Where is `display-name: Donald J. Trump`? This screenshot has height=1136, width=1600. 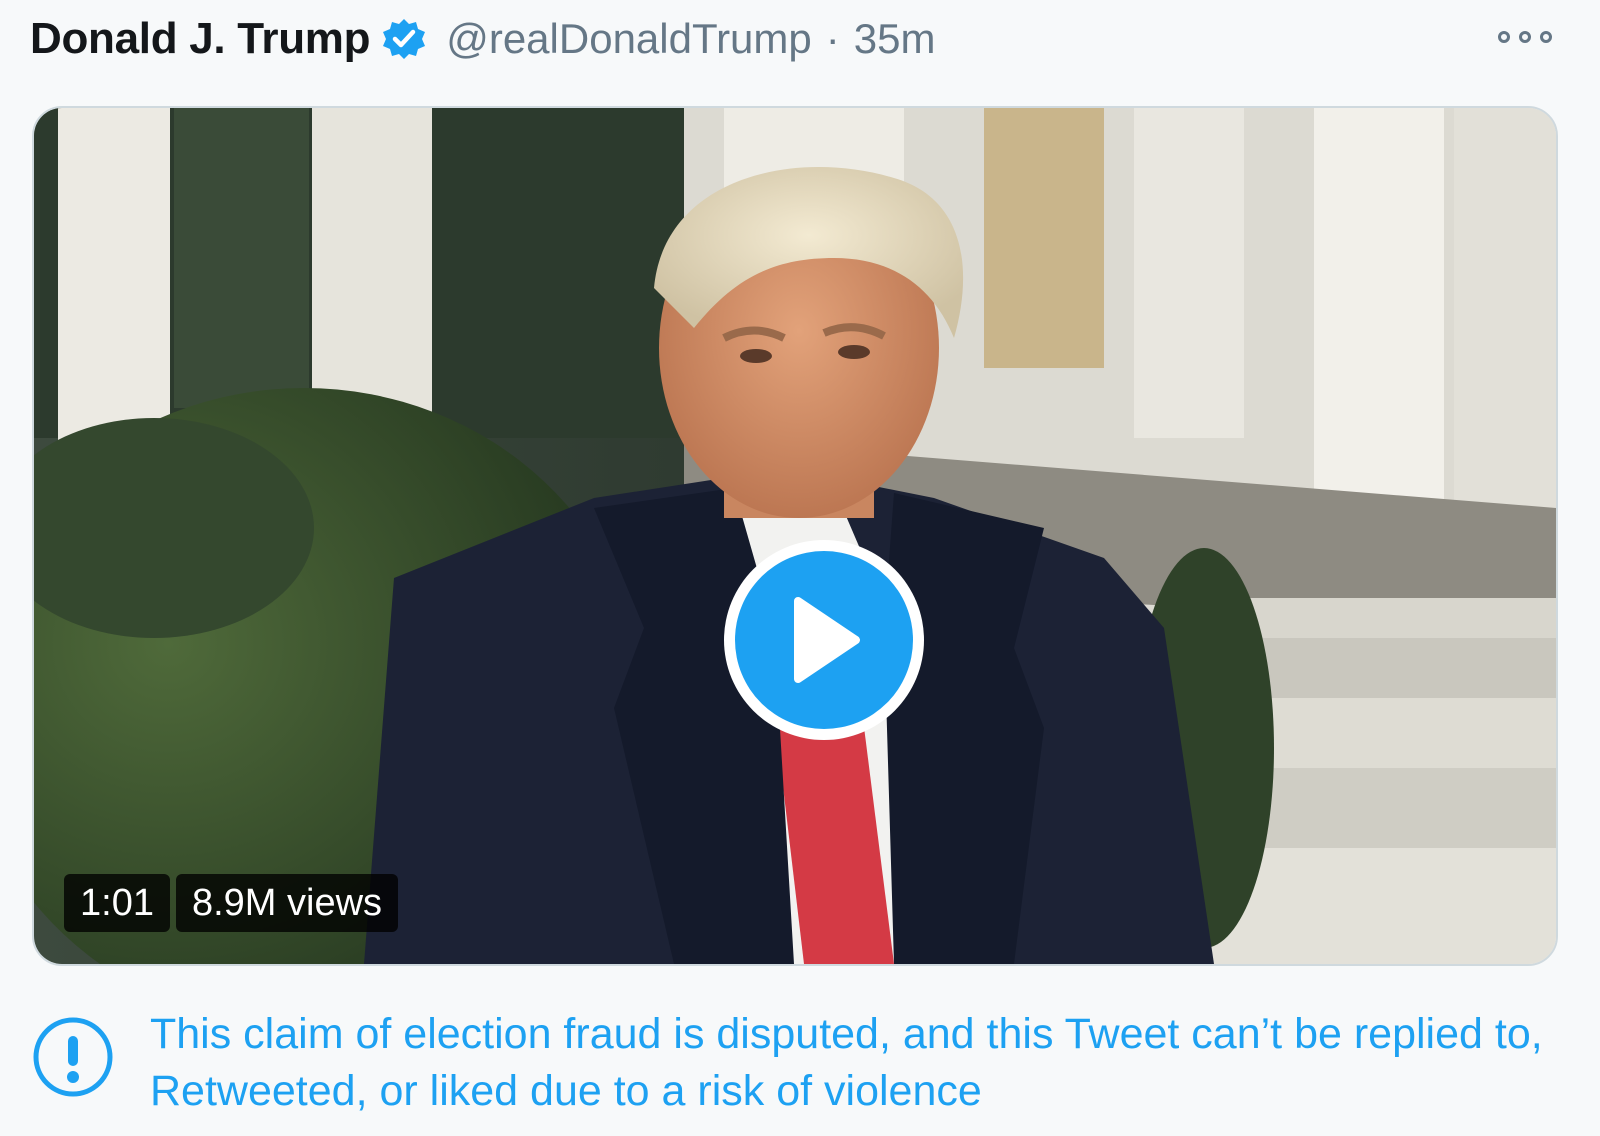 display-name: Donald J. Trump is located at coordinates (200, 39).